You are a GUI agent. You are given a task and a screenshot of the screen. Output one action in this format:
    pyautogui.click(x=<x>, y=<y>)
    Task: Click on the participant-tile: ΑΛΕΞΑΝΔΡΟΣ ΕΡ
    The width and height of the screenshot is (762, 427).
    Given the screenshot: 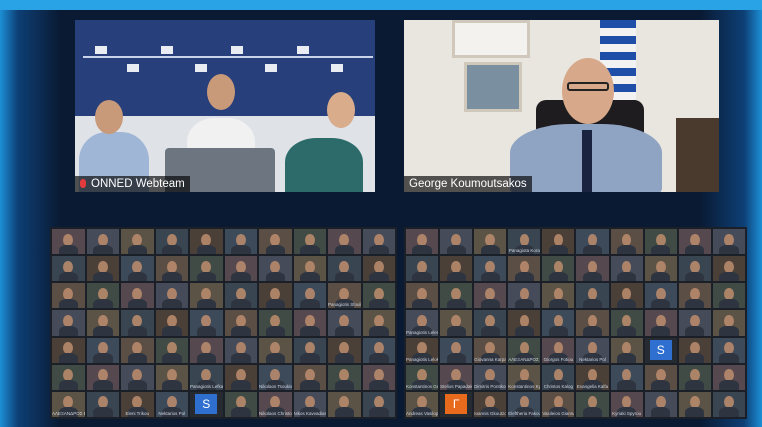 What is the action you would take?
    pyautogui.click(x=68, y=404)
    